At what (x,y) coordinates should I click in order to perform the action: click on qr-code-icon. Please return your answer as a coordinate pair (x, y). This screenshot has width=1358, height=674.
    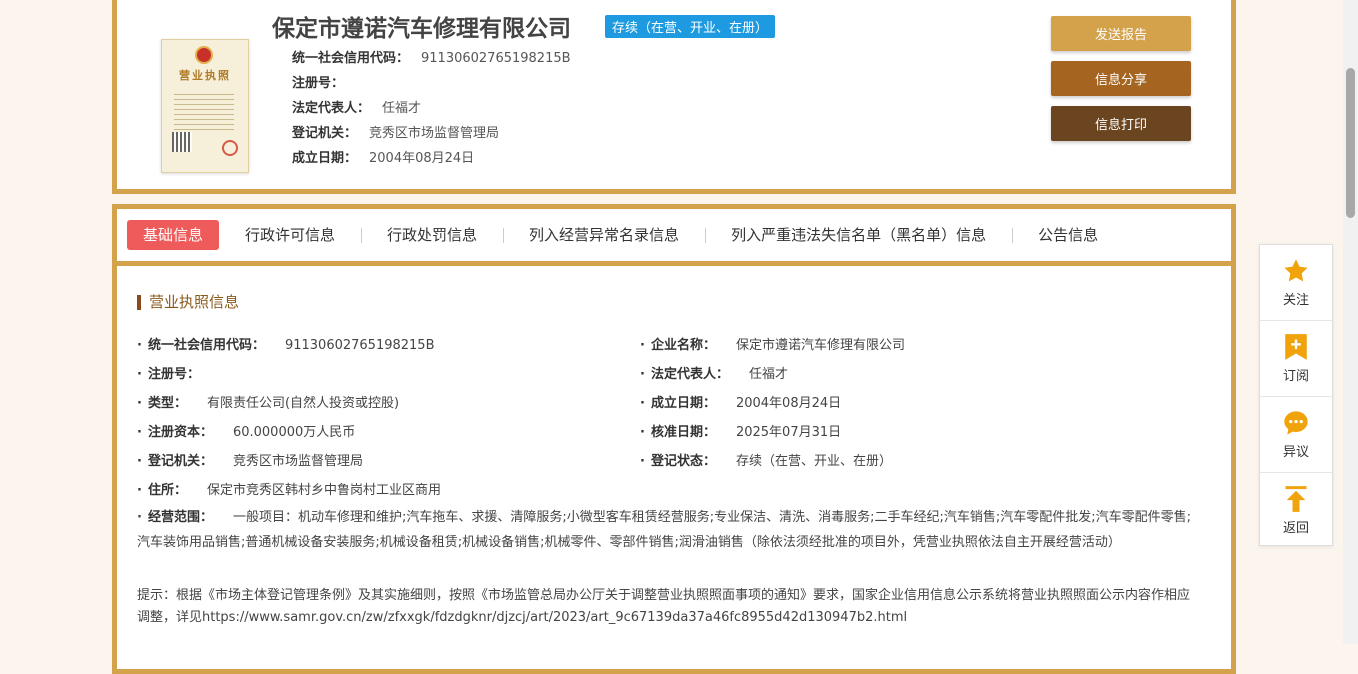
    Looking at the image, I should click on (182, 142).